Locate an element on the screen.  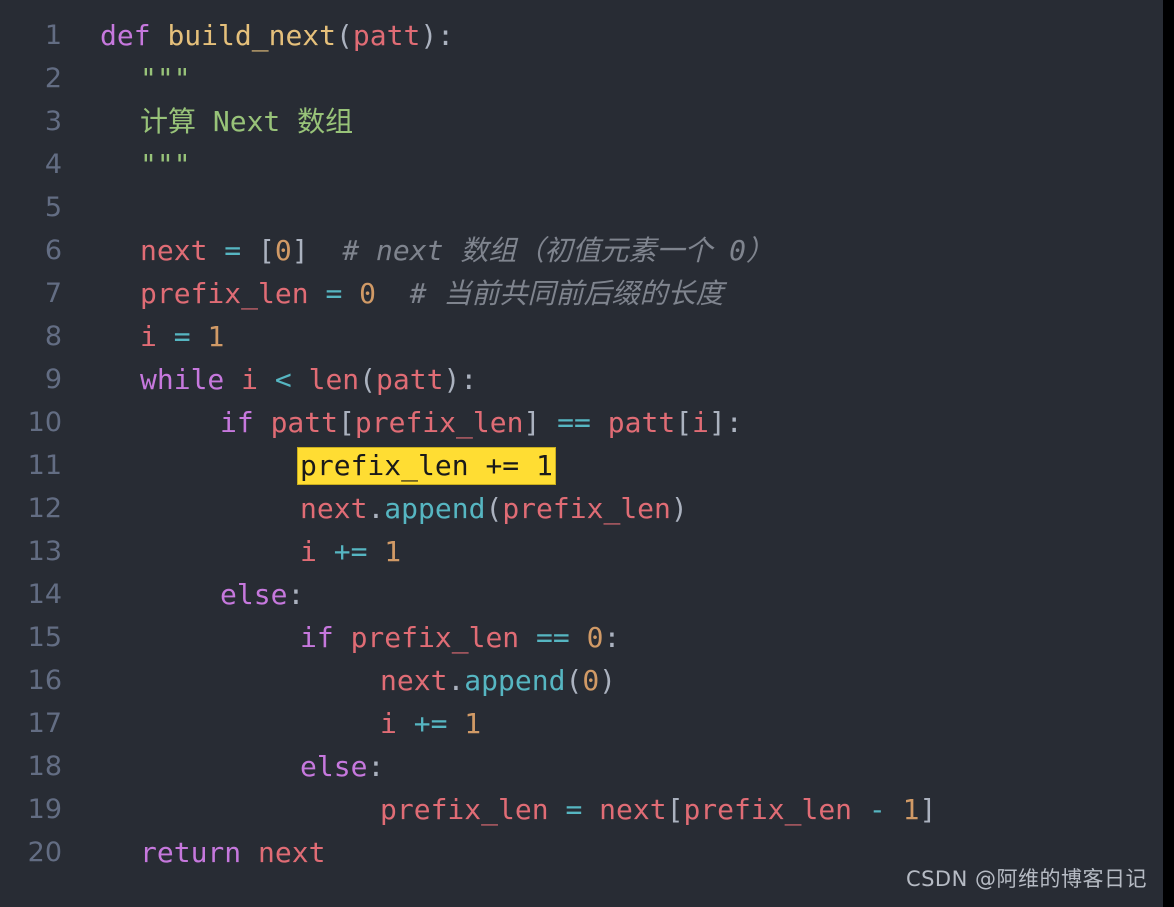
token-operator: - is located at coordinates (877, 809).